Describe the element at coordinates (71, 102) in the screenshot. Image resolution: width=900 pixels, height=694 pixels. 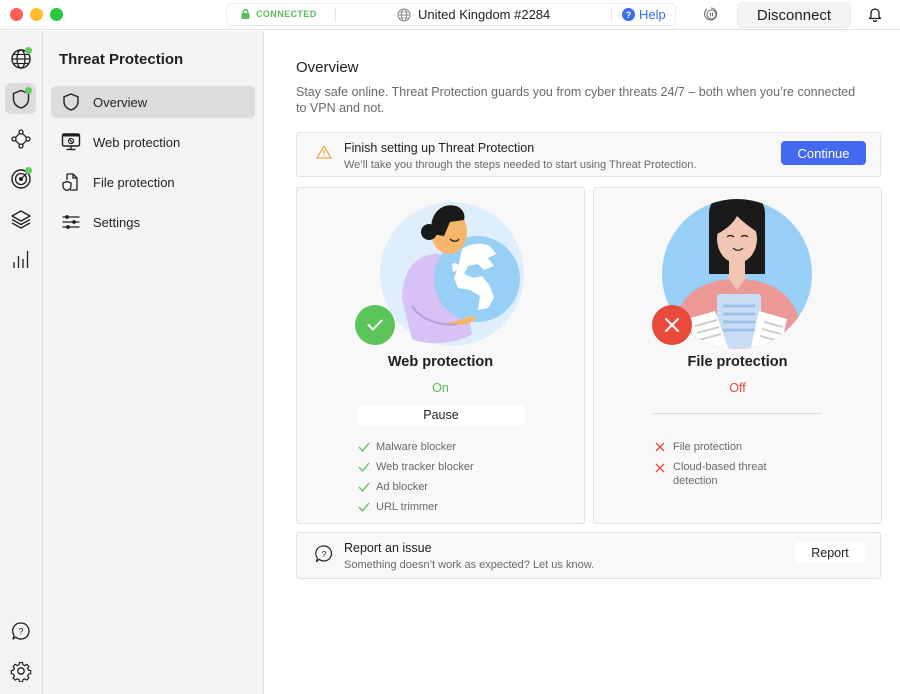
I see `shield-icon` at that location.